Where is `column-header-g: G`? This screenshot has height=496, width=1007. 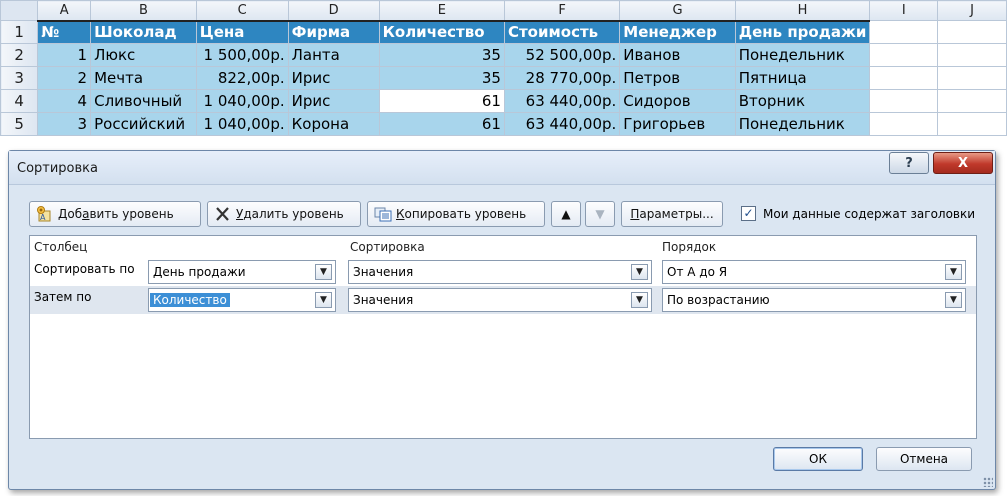
column-header-g: G is located at coordinates (677, 10).